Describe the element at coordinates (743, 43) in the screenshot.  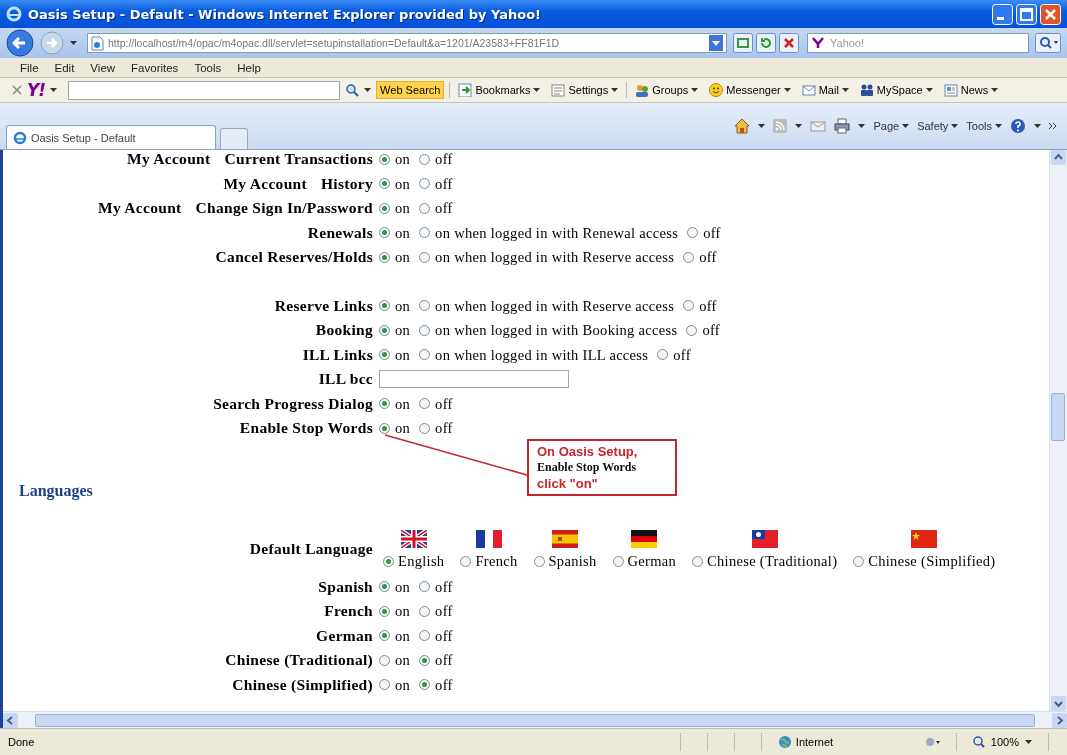
I see `compatibility-icon` at that location.